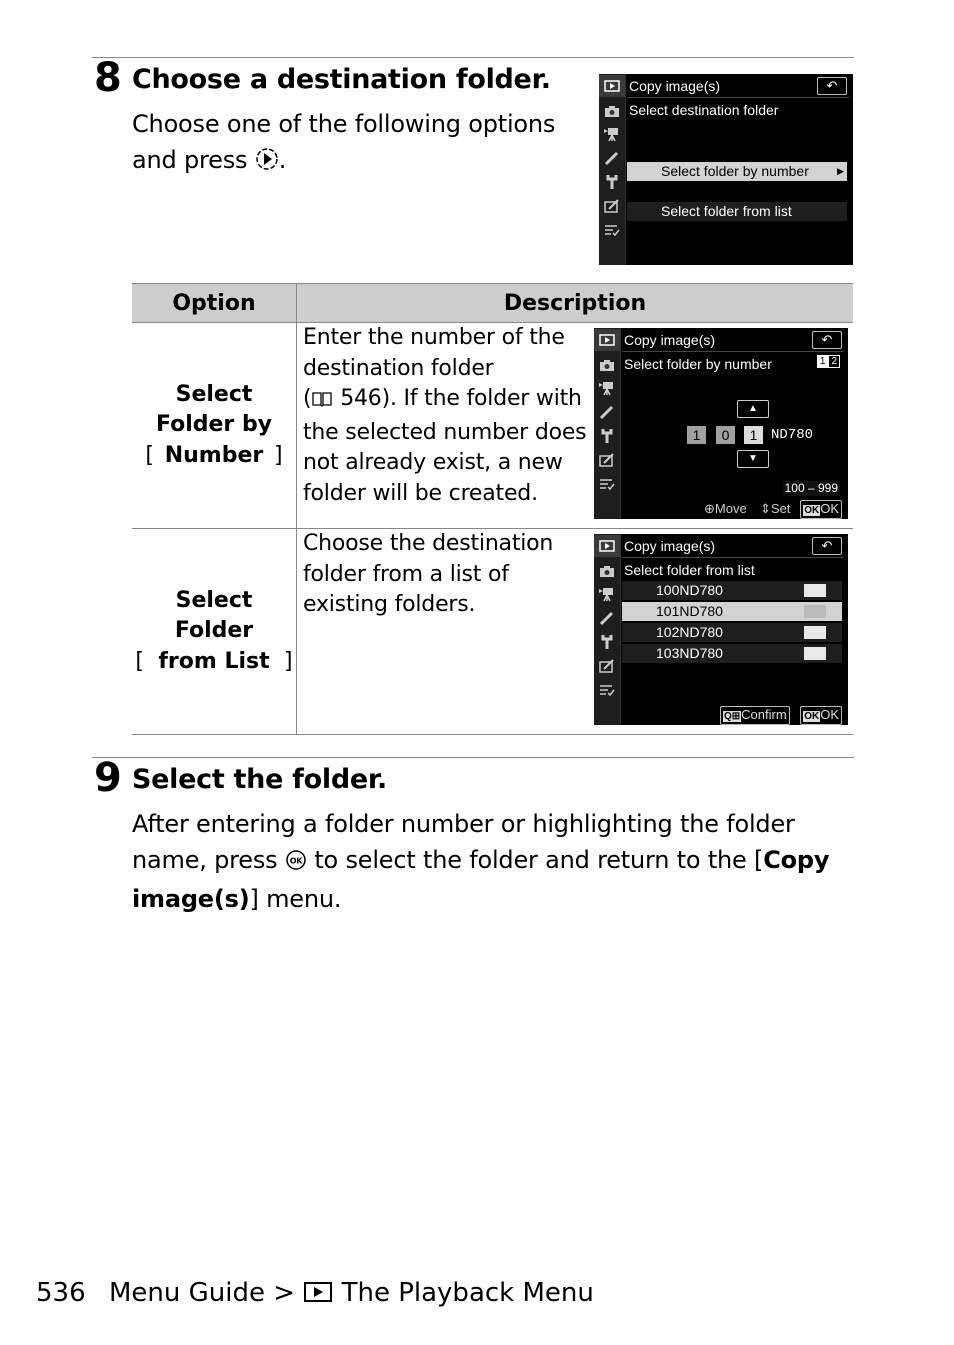  I want to click on breadcrumb: Menu Guide > The Playback Menu, so click(351, 1294).